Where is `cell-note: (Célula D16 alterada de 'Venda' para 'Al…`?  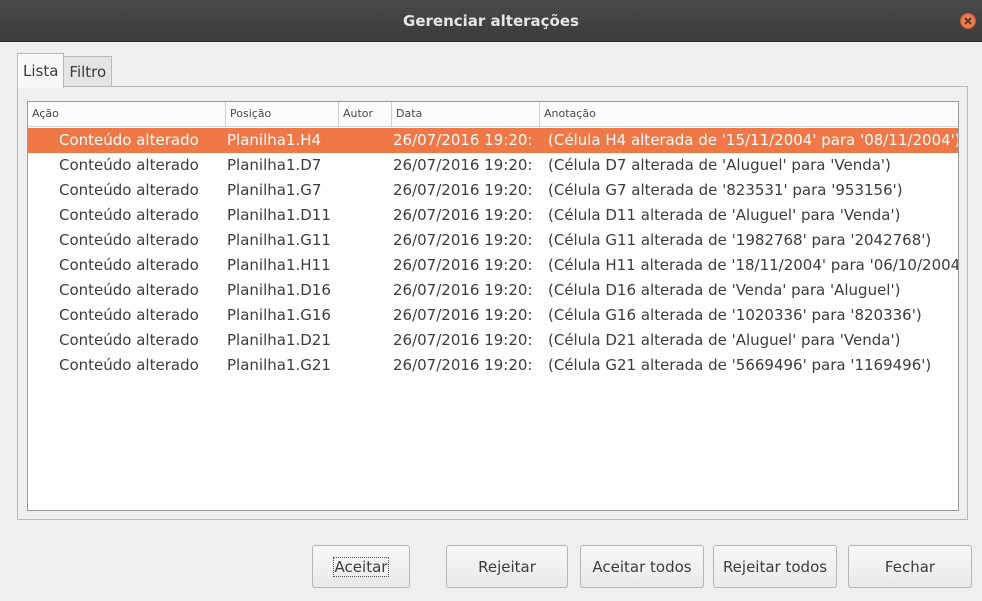
cell-note: (Célula D16 alterada de 'Venda' para 'Al… is located at coordinates (724, 290).